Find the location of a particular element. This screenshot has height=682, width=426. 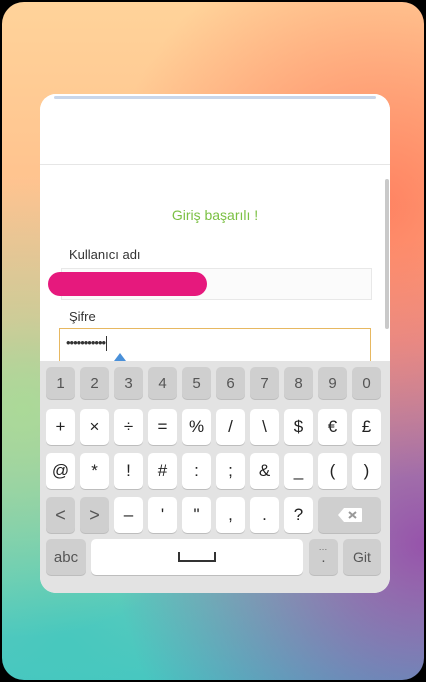

key-plus: + is located at coordinates (60, 427).